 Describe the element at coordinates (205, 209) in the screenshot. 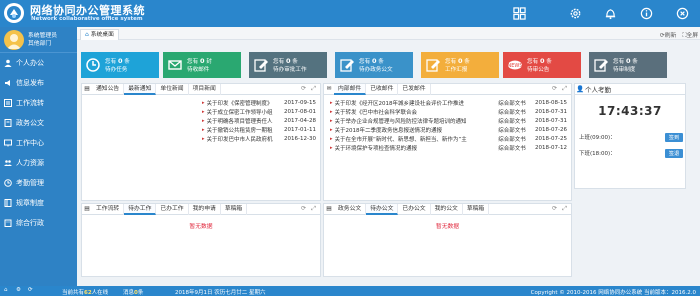

I see `tab-my-requests: 我的申请` at that location.